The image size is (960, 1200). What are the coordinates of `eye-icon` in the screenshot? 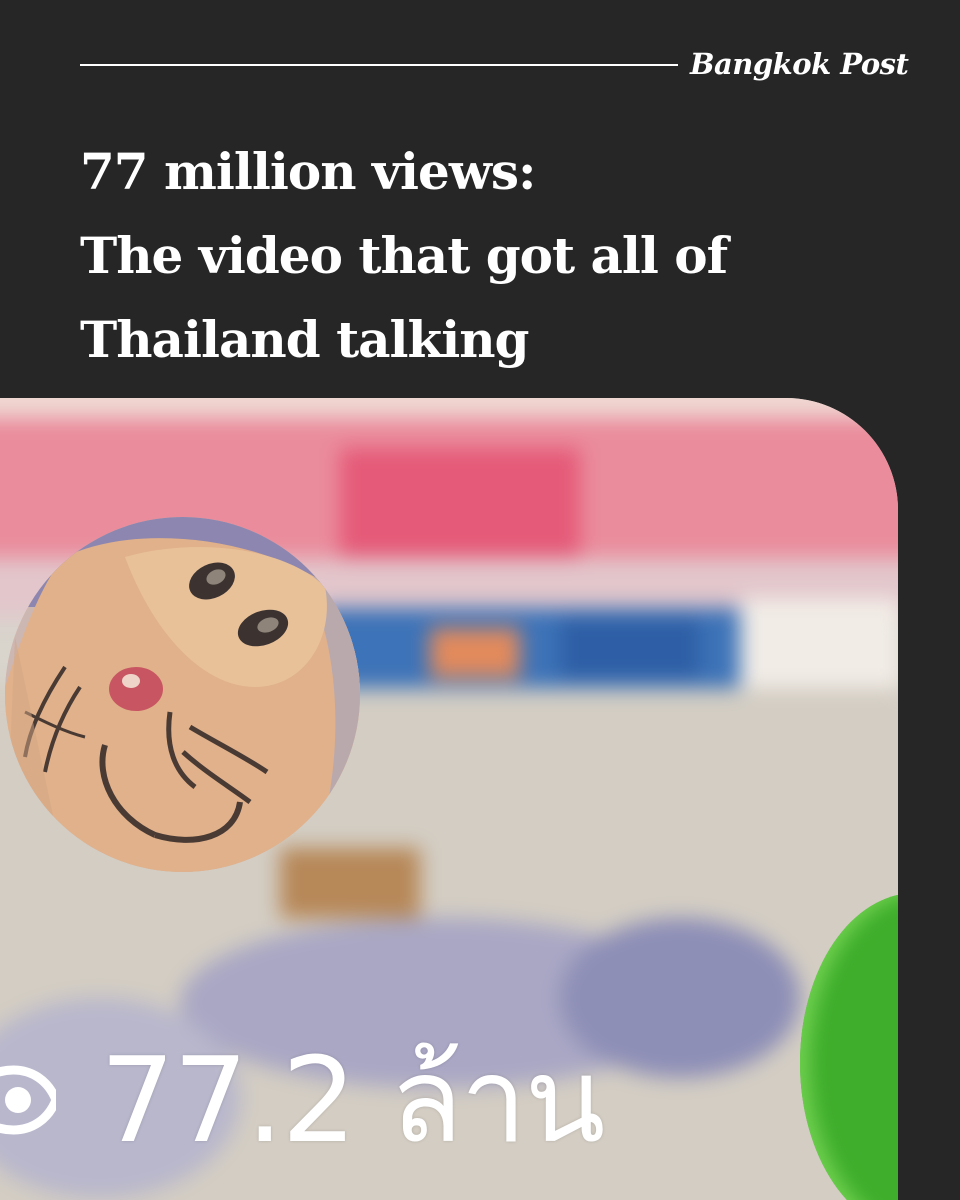 It's located at (28, 1100).